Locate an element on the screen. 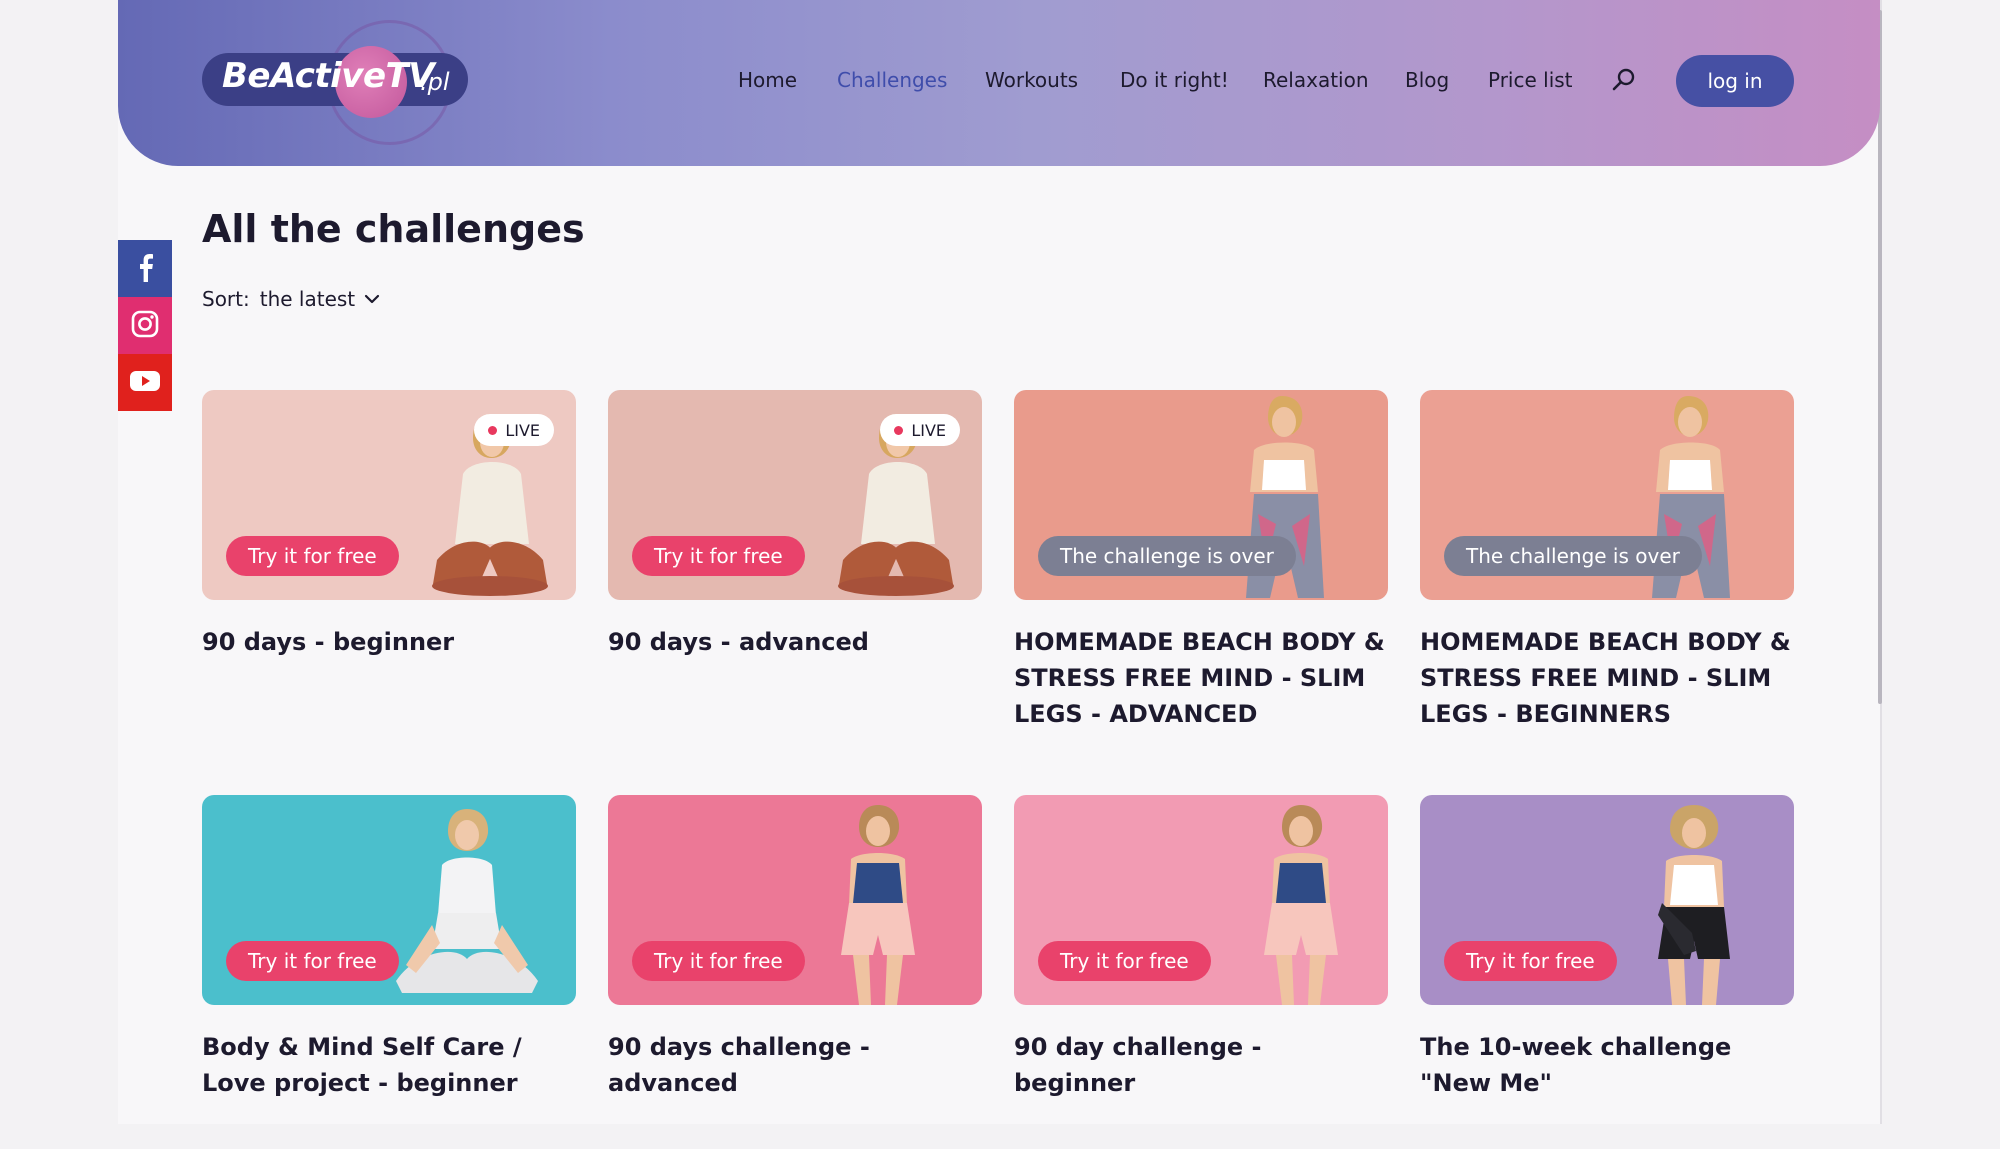 The width and height of the screenshot is (2000, 1149). instagram-icon is located at coordinates (145, 326).